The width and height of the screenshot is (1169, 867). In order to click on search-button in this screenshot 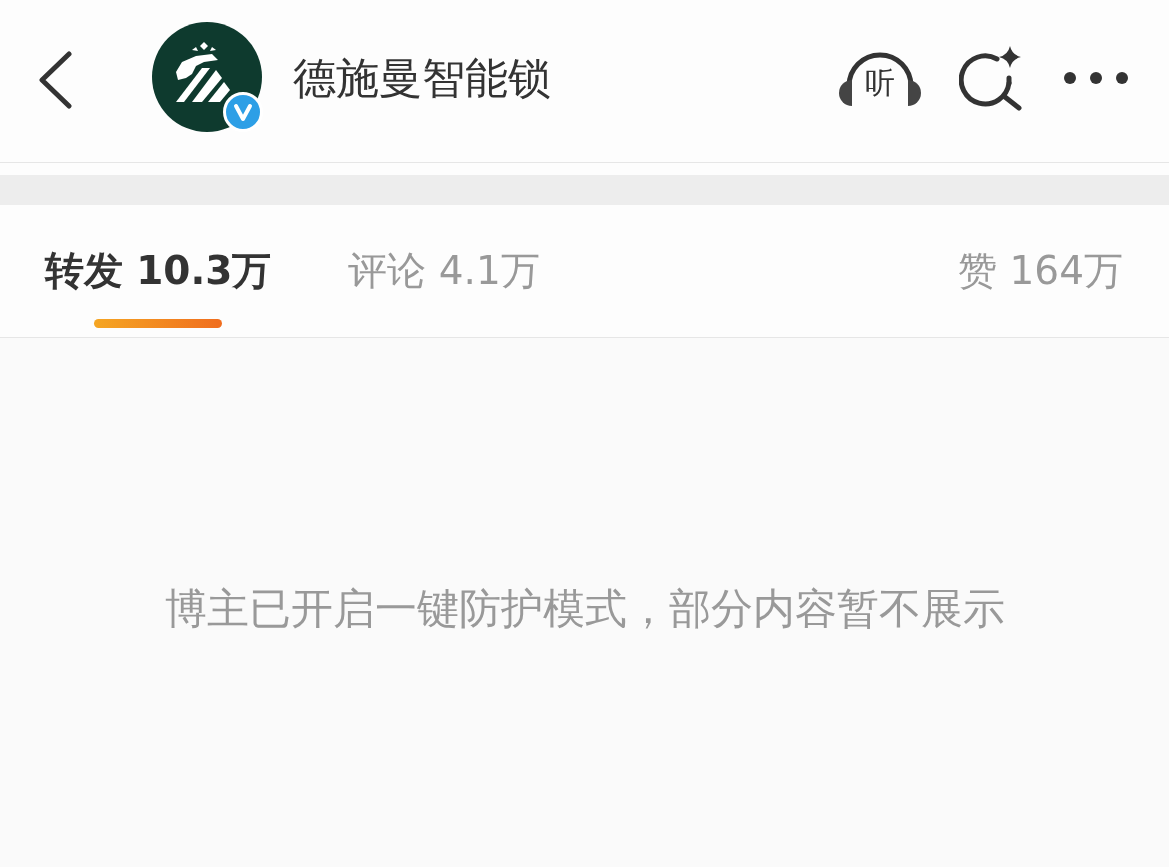, I will do `click(992, 78)`.